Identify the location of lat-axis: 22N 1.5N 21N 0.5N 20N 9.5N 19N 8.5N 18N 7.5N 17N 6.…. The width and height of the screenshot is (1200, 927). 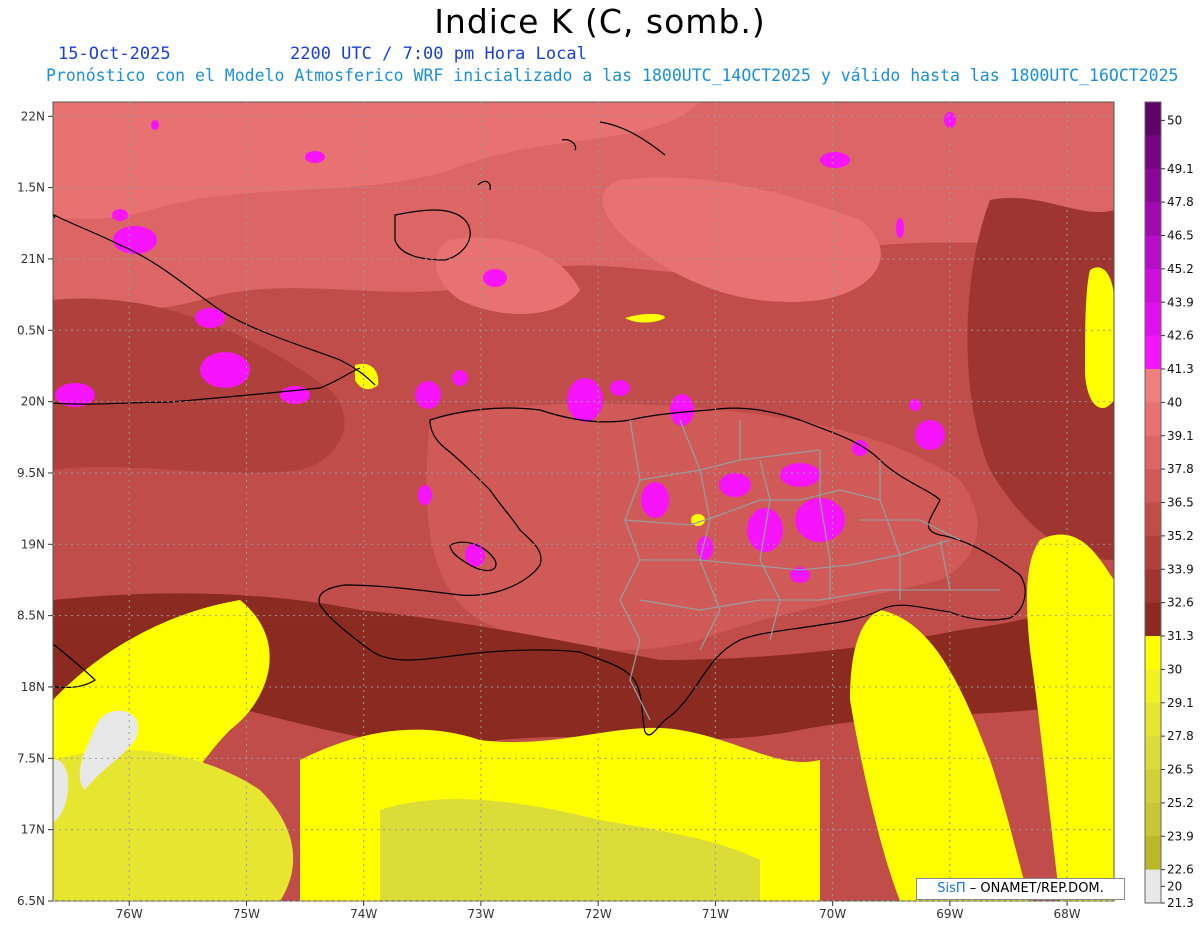
(35, 508).